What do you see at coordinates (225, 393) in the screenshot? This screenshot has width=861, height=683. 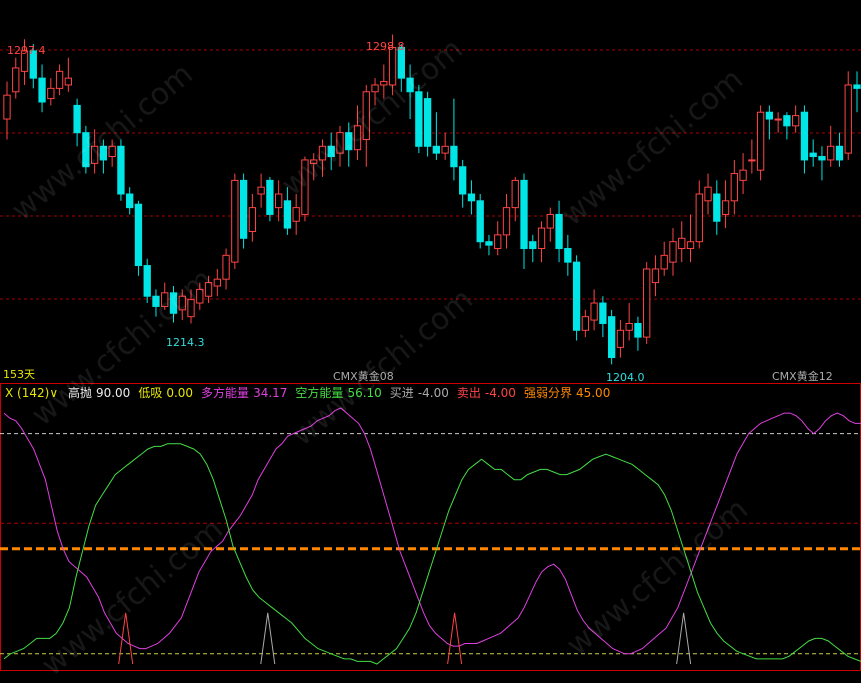 I see `indicator-item-label: 多方能量` at bounding box center [225, 393].